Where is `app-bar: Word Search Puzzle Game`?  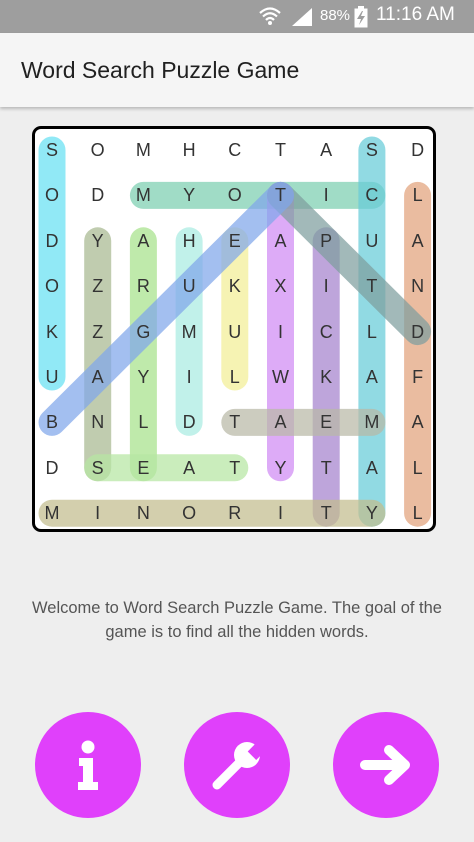 app-bar: Word Search Puzzle Game is located at coordinates (237, 70).